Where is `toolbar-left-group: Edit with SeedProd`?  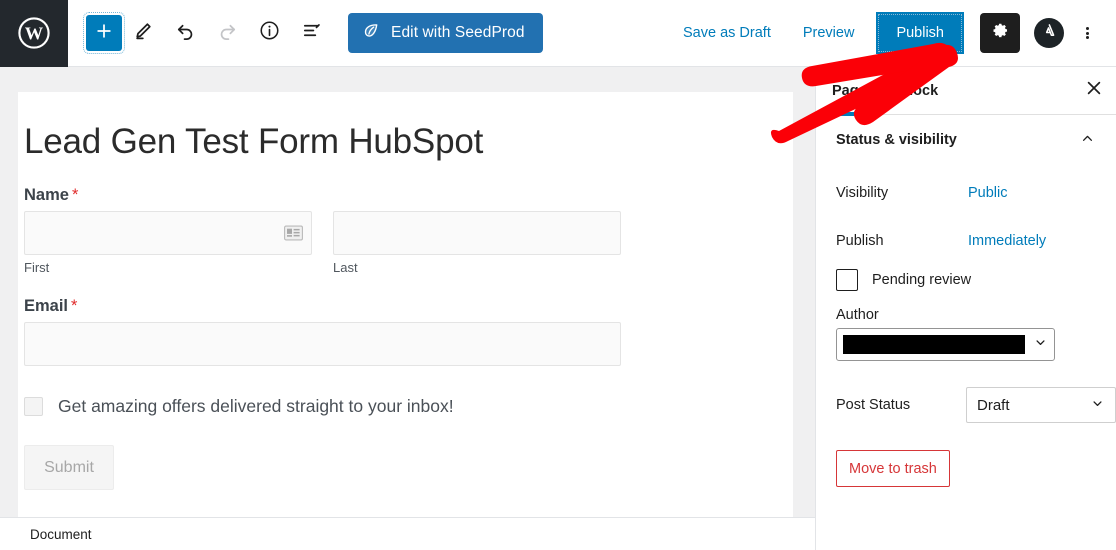 toolbar-left-group: Edit with SeedProd is located at coordinates (305, 33).